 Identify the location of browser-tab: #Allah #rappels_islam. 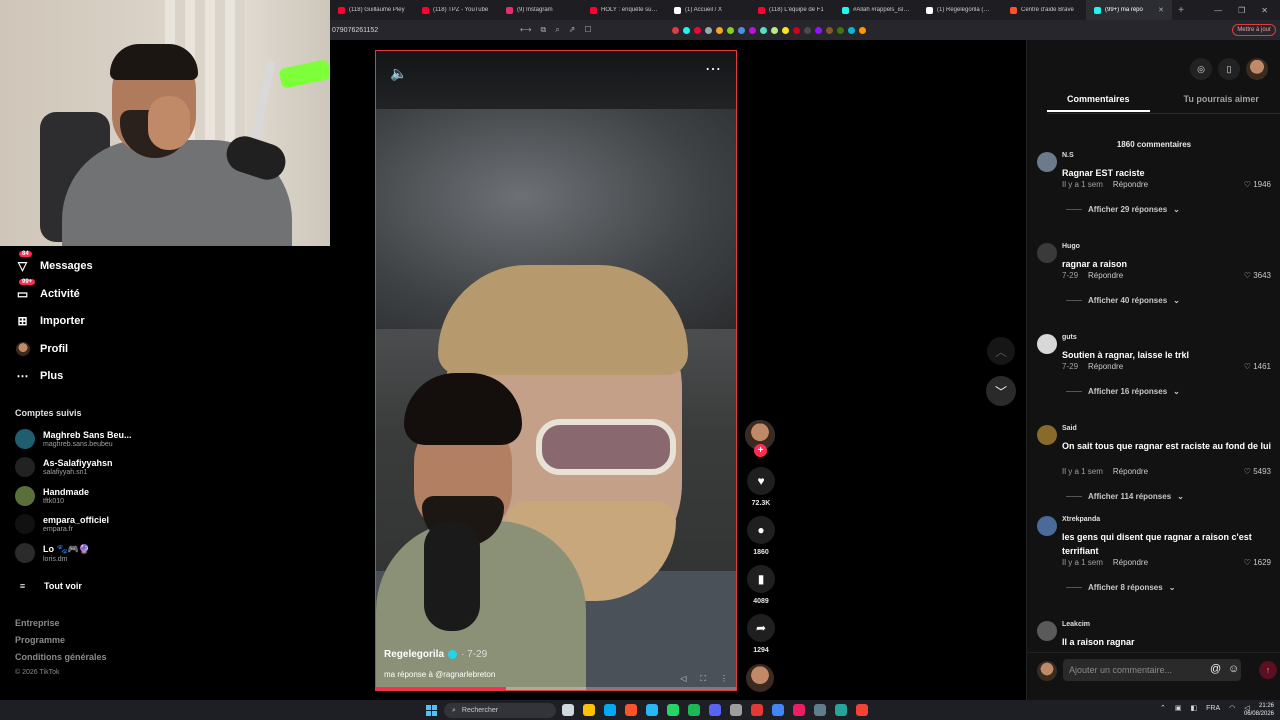
(876, 10).